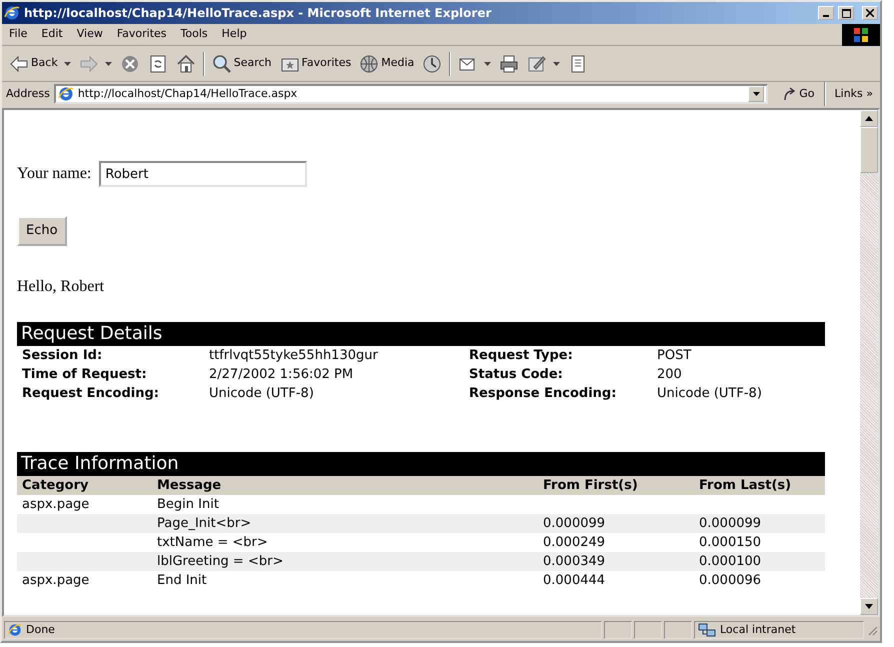 The image size is (894, 647). I want to click on maximize-icon, so click(846, 13).